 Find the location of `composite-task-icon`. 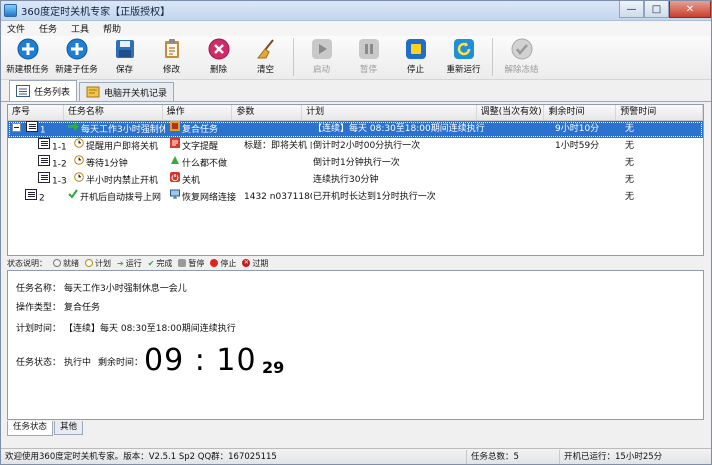

composite-task-icon is located at coordinates (175, 129).